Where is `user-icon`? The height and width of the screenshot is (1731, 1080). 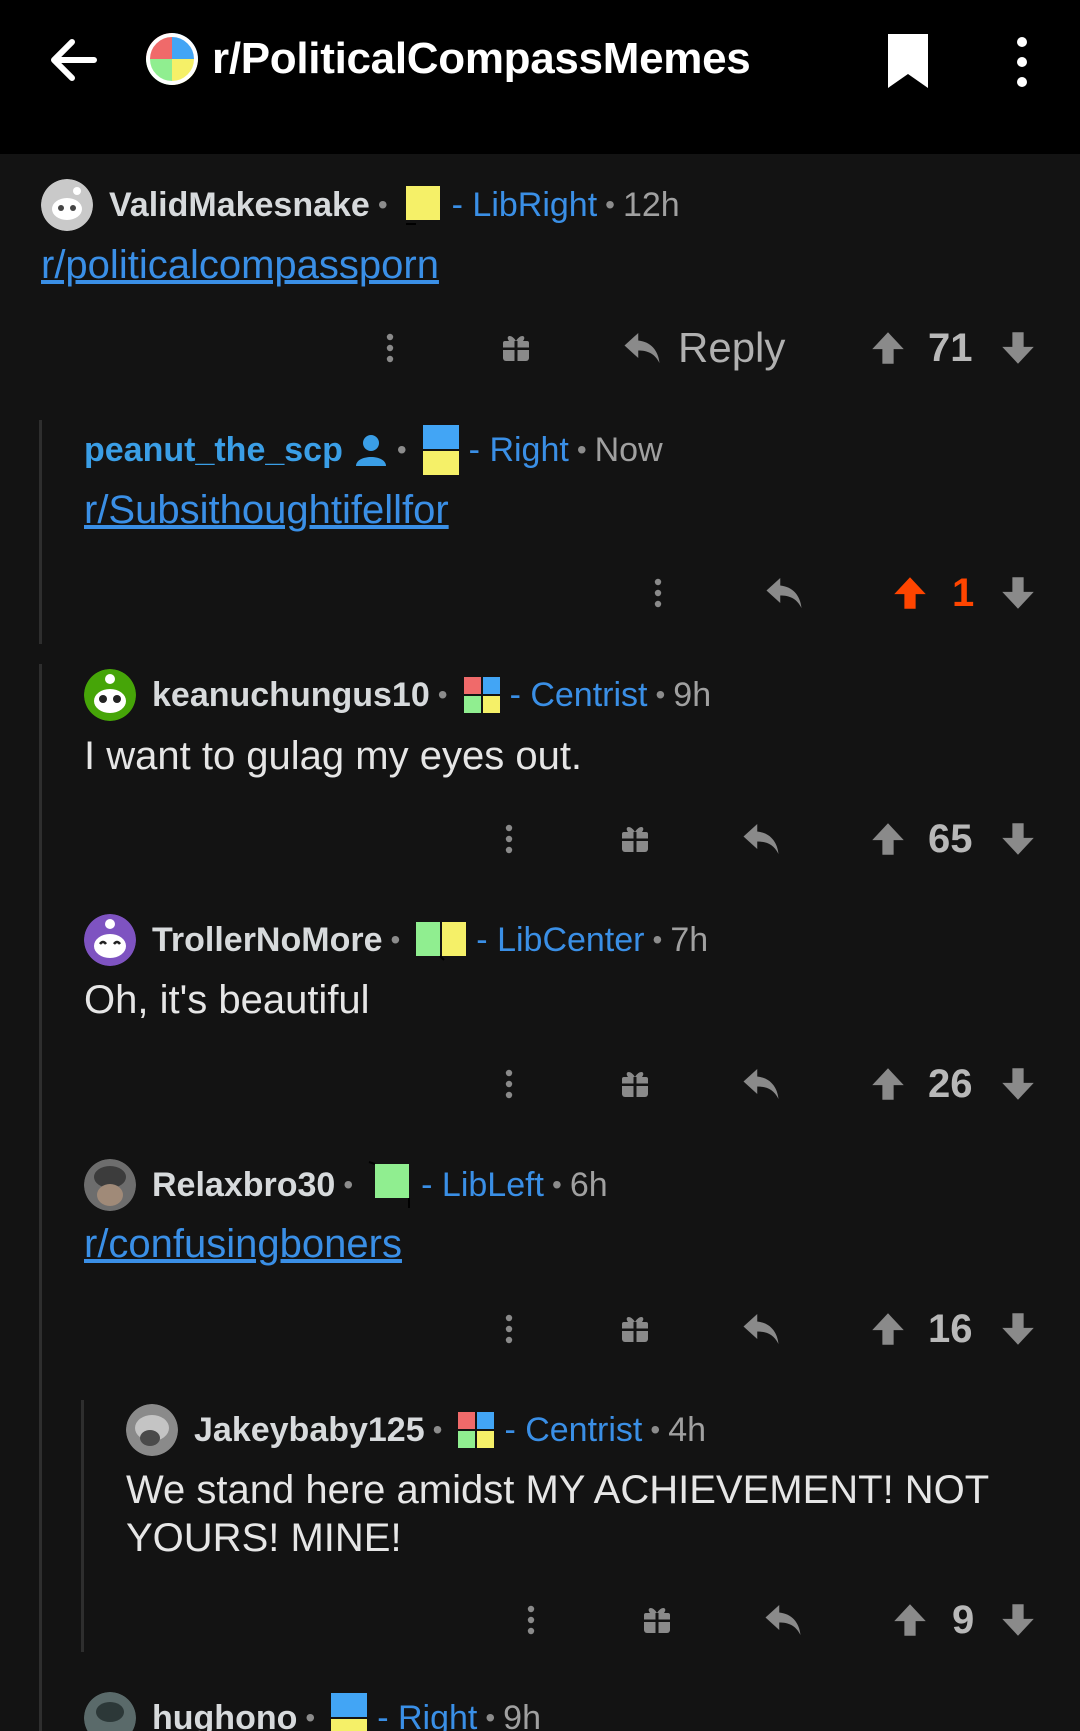
user-icon is located at coordinates (370, 450).